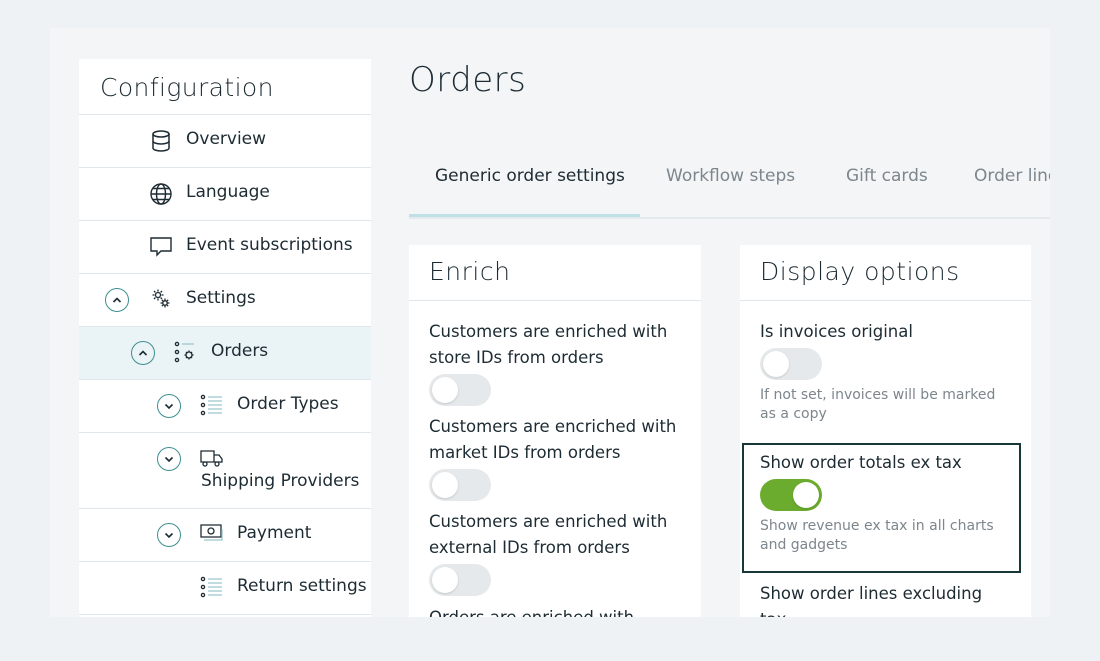 Image resolution: width=1100 pixels, height=661 pixels. Describe the element at coordinates (240, 351) in the screenshot. I see `sidebar-item-label: Orders` at that location.